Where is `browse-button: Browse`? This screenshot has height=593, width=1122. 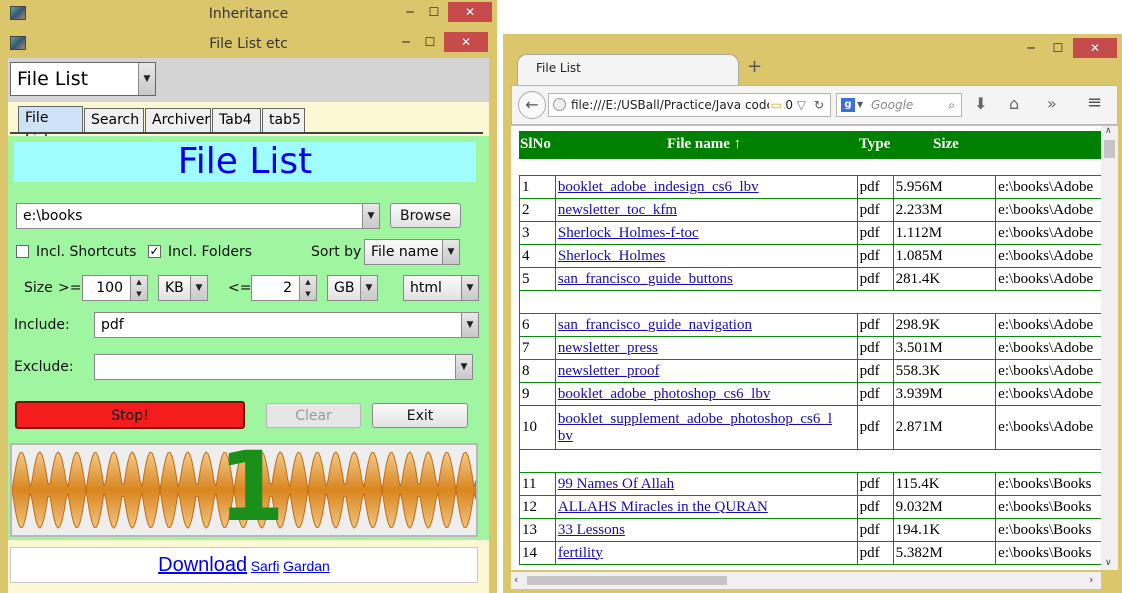 browse-button: Browse is located at coordinates (425, 215).